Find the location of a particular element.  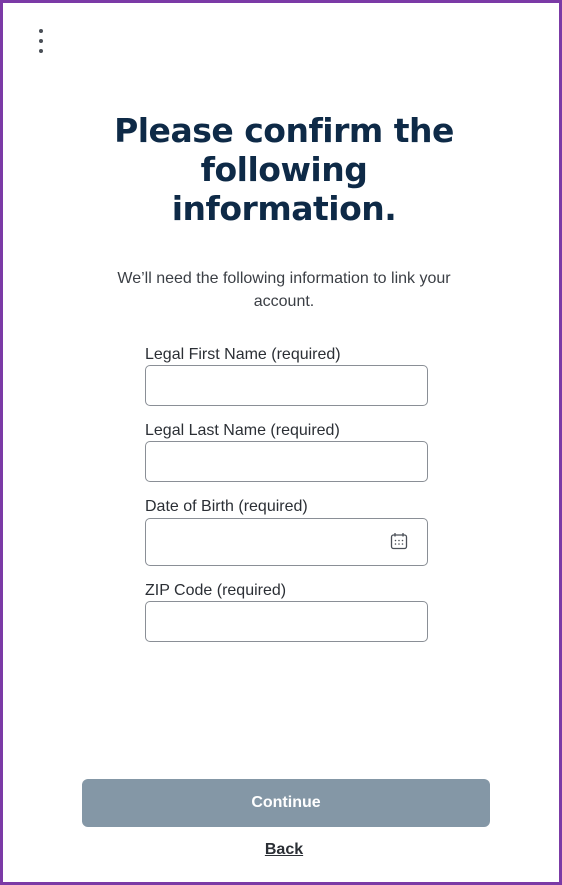

last-name-field is located at coordinates (286, 461).